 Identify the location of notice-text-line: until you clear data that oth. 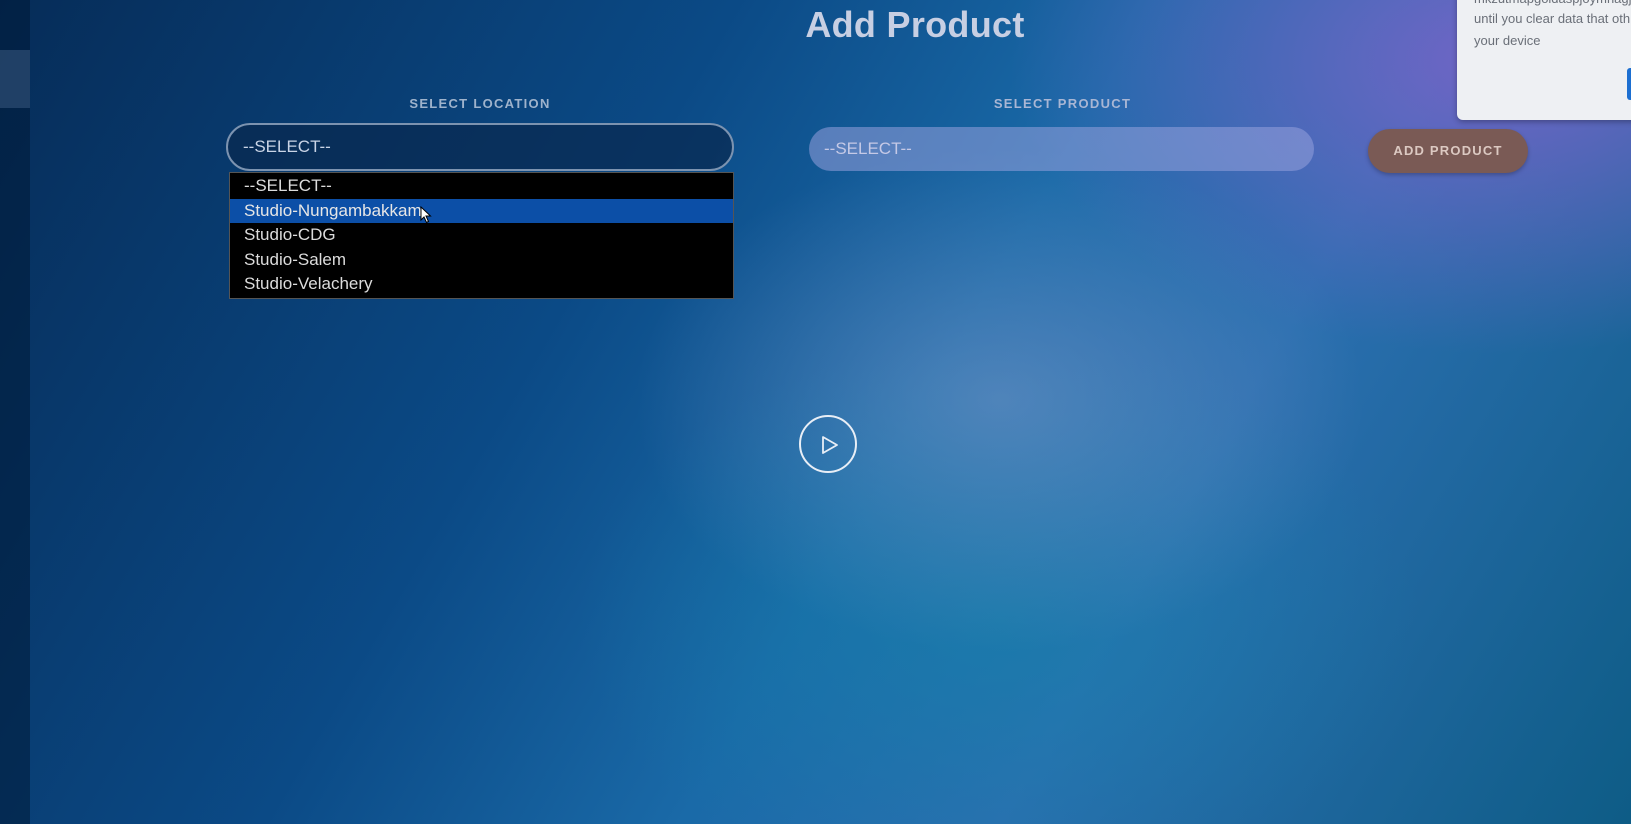
(1552, 18).